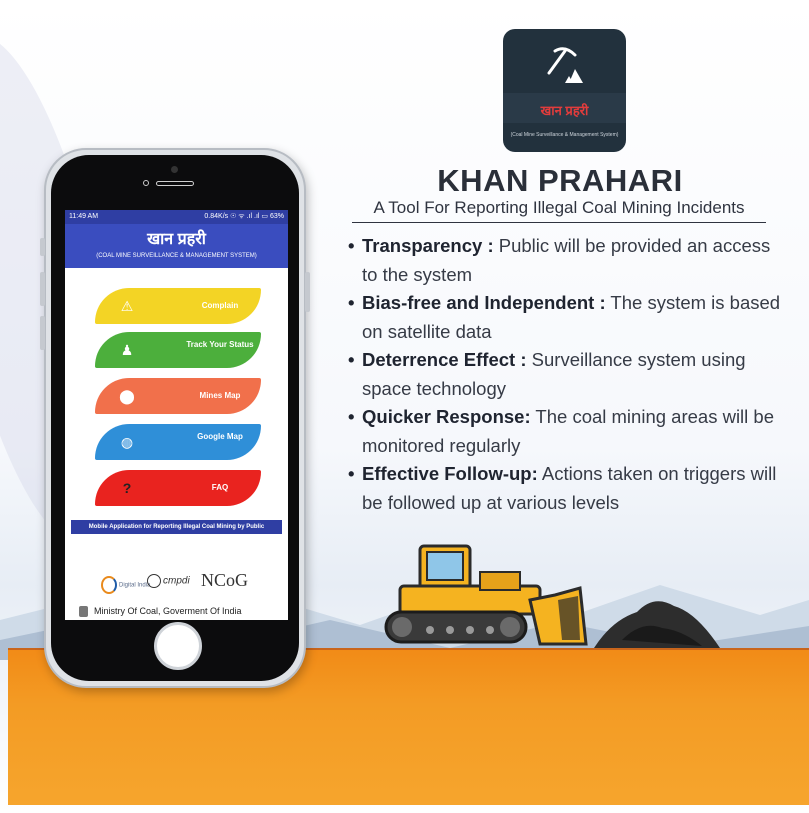  I want to click on ministry-line: Ministry Of Coal, Goverment Of India, so click(183, 612).